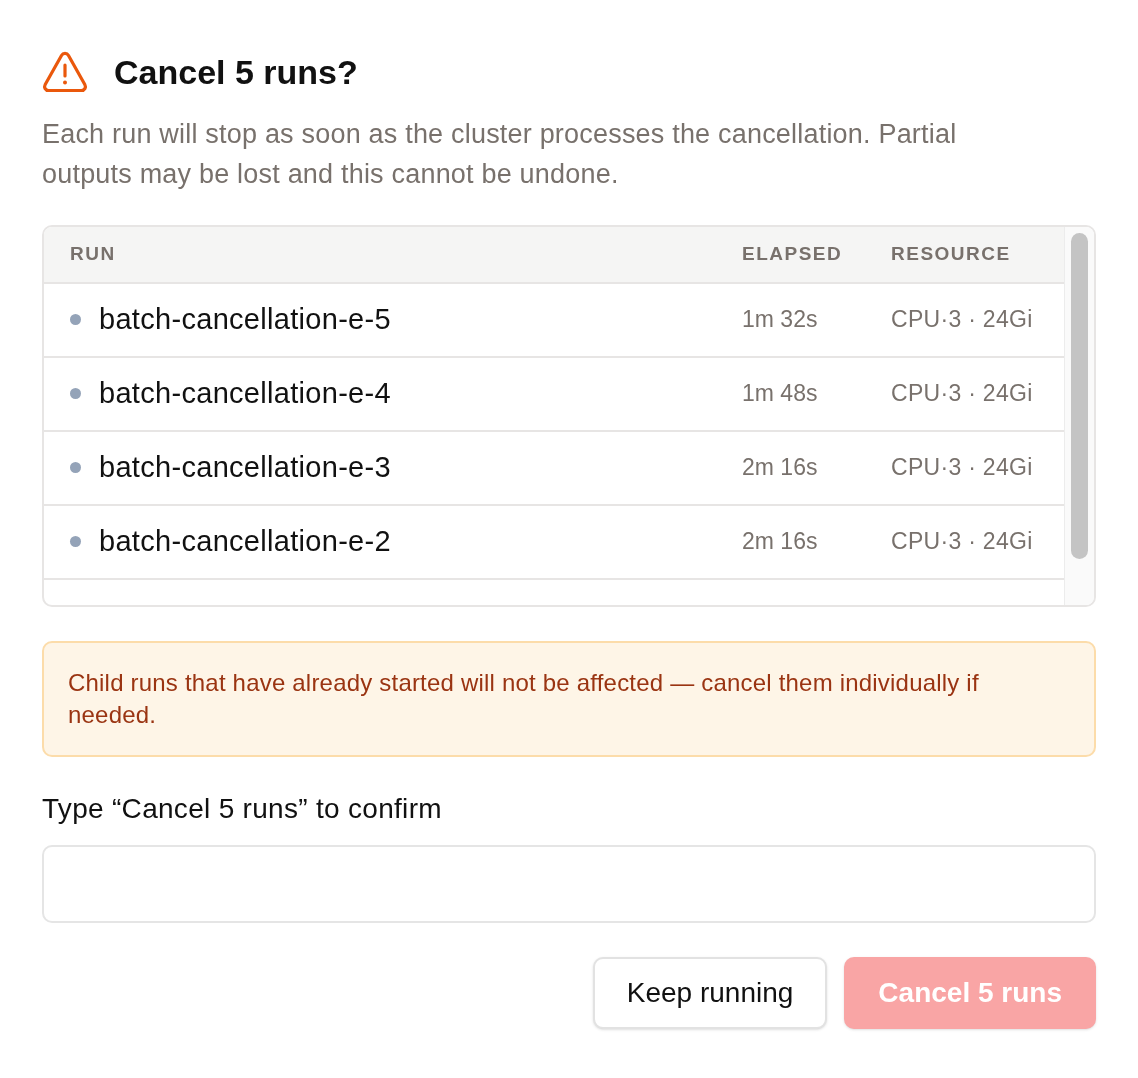 This screenshot has height=1078, width=1138. I want to click on elapsed-time: 1m 48s, so click(780, 393).